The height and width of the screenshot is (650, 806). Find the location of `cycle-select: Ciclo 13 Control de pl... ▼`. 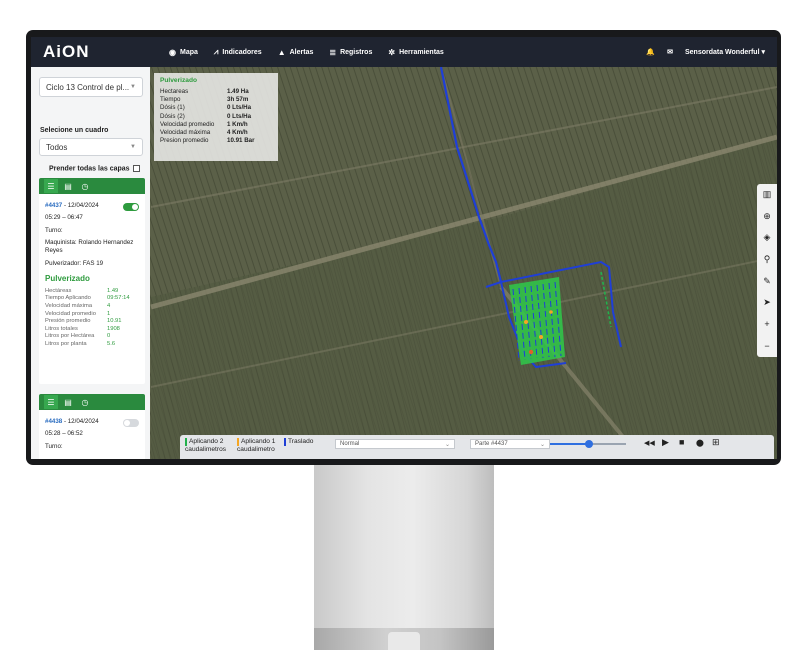

cycle-select: Ciclo 13 Control de pl... ▼ is located at coordinates (91, 87).